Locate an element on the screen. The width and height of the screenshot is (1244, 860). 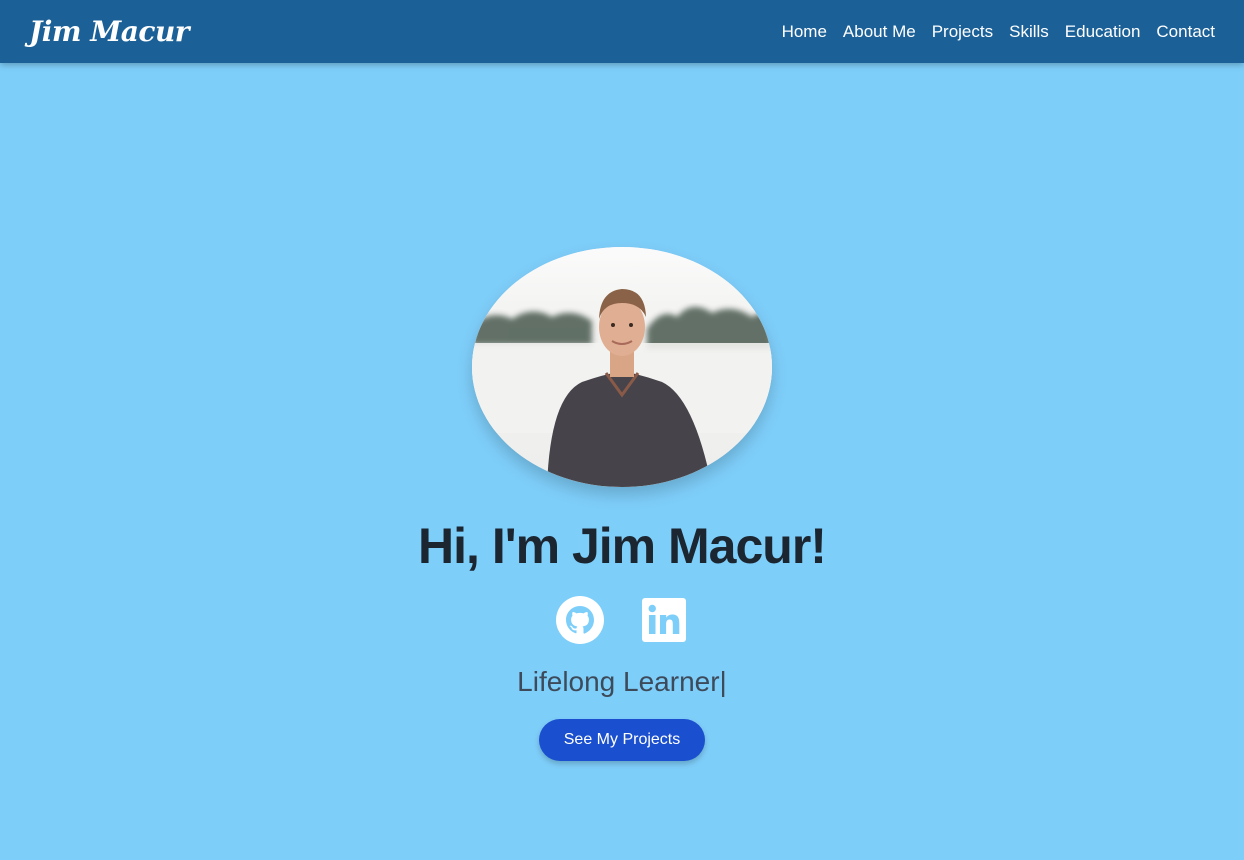
linkedin-link is located at coordinates (664, 620).